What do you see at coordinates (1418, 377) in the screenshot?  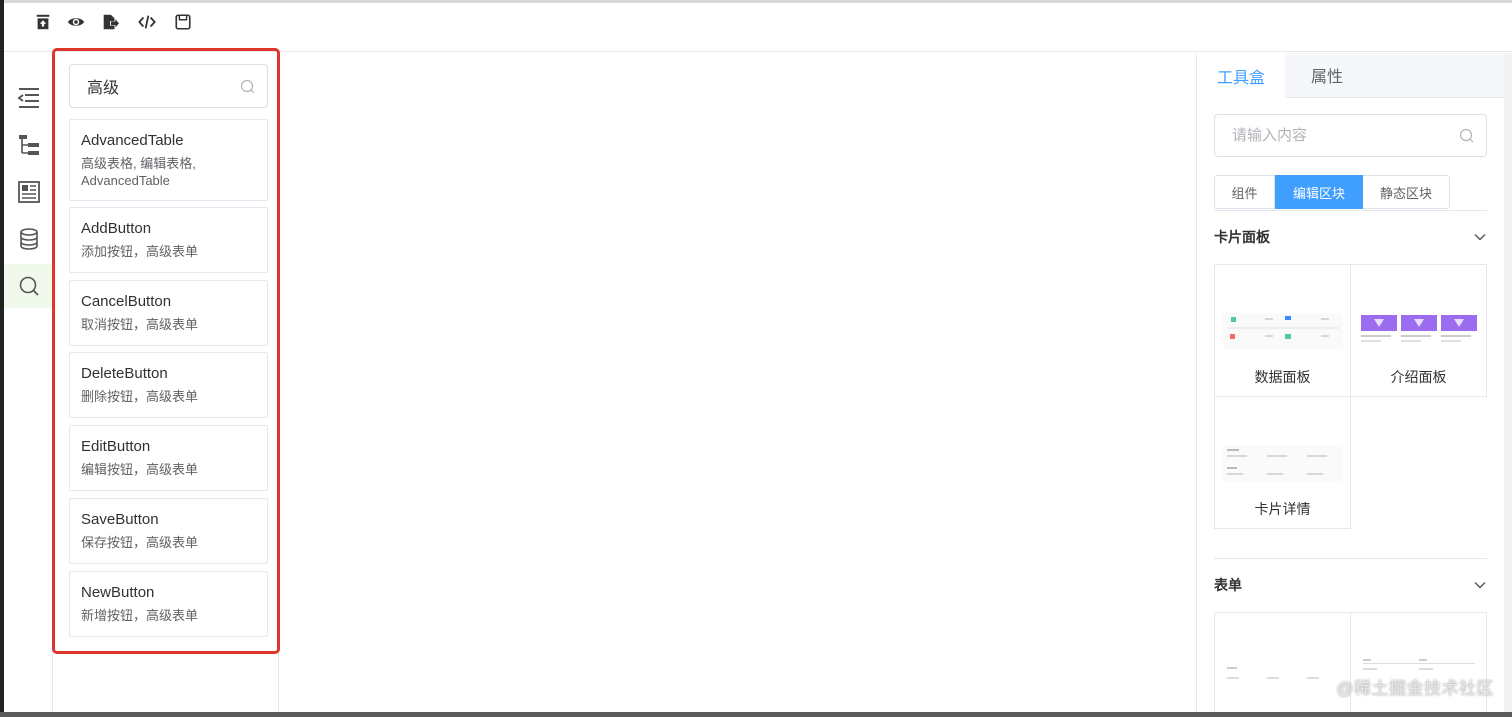 I see `card-label: 介绍面板` at bounding box center [1418, 377].